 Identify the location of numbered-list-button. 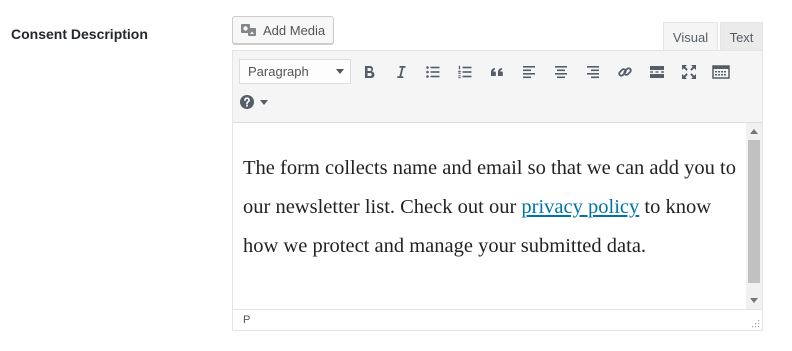
(465, 72).